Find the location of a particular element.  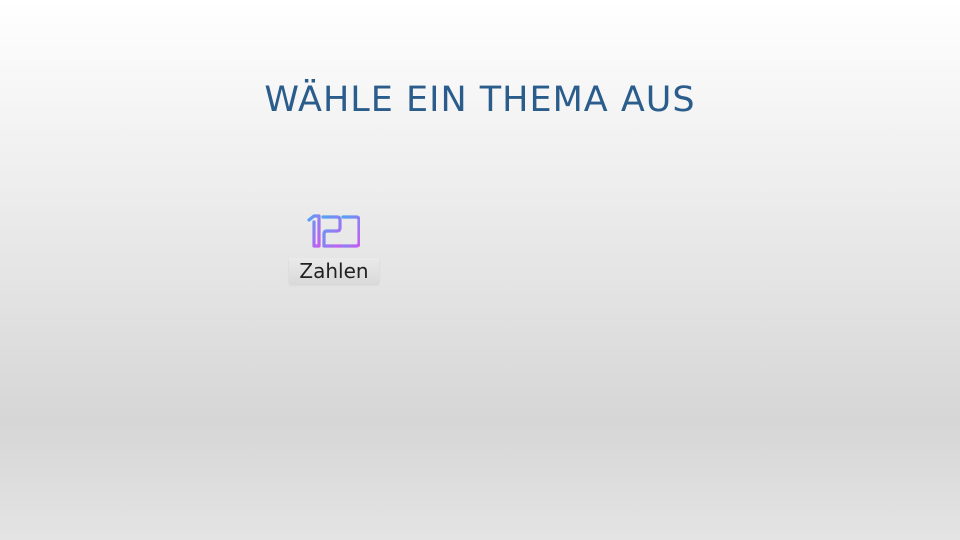

topic-button-zahlen: Zahlen is located at coordinates (334, 248).